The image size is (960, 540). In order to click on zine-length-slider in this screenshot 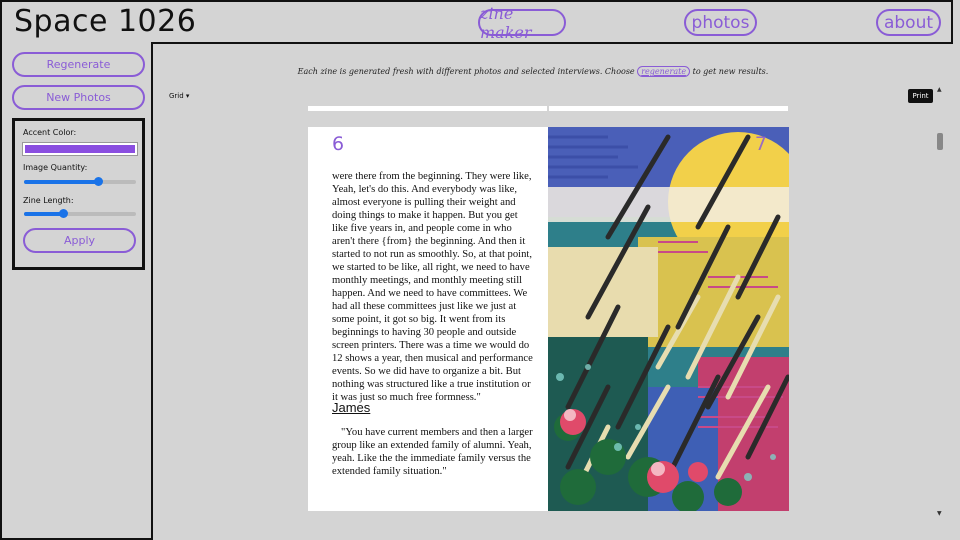, I will do `click(80, 213)`.